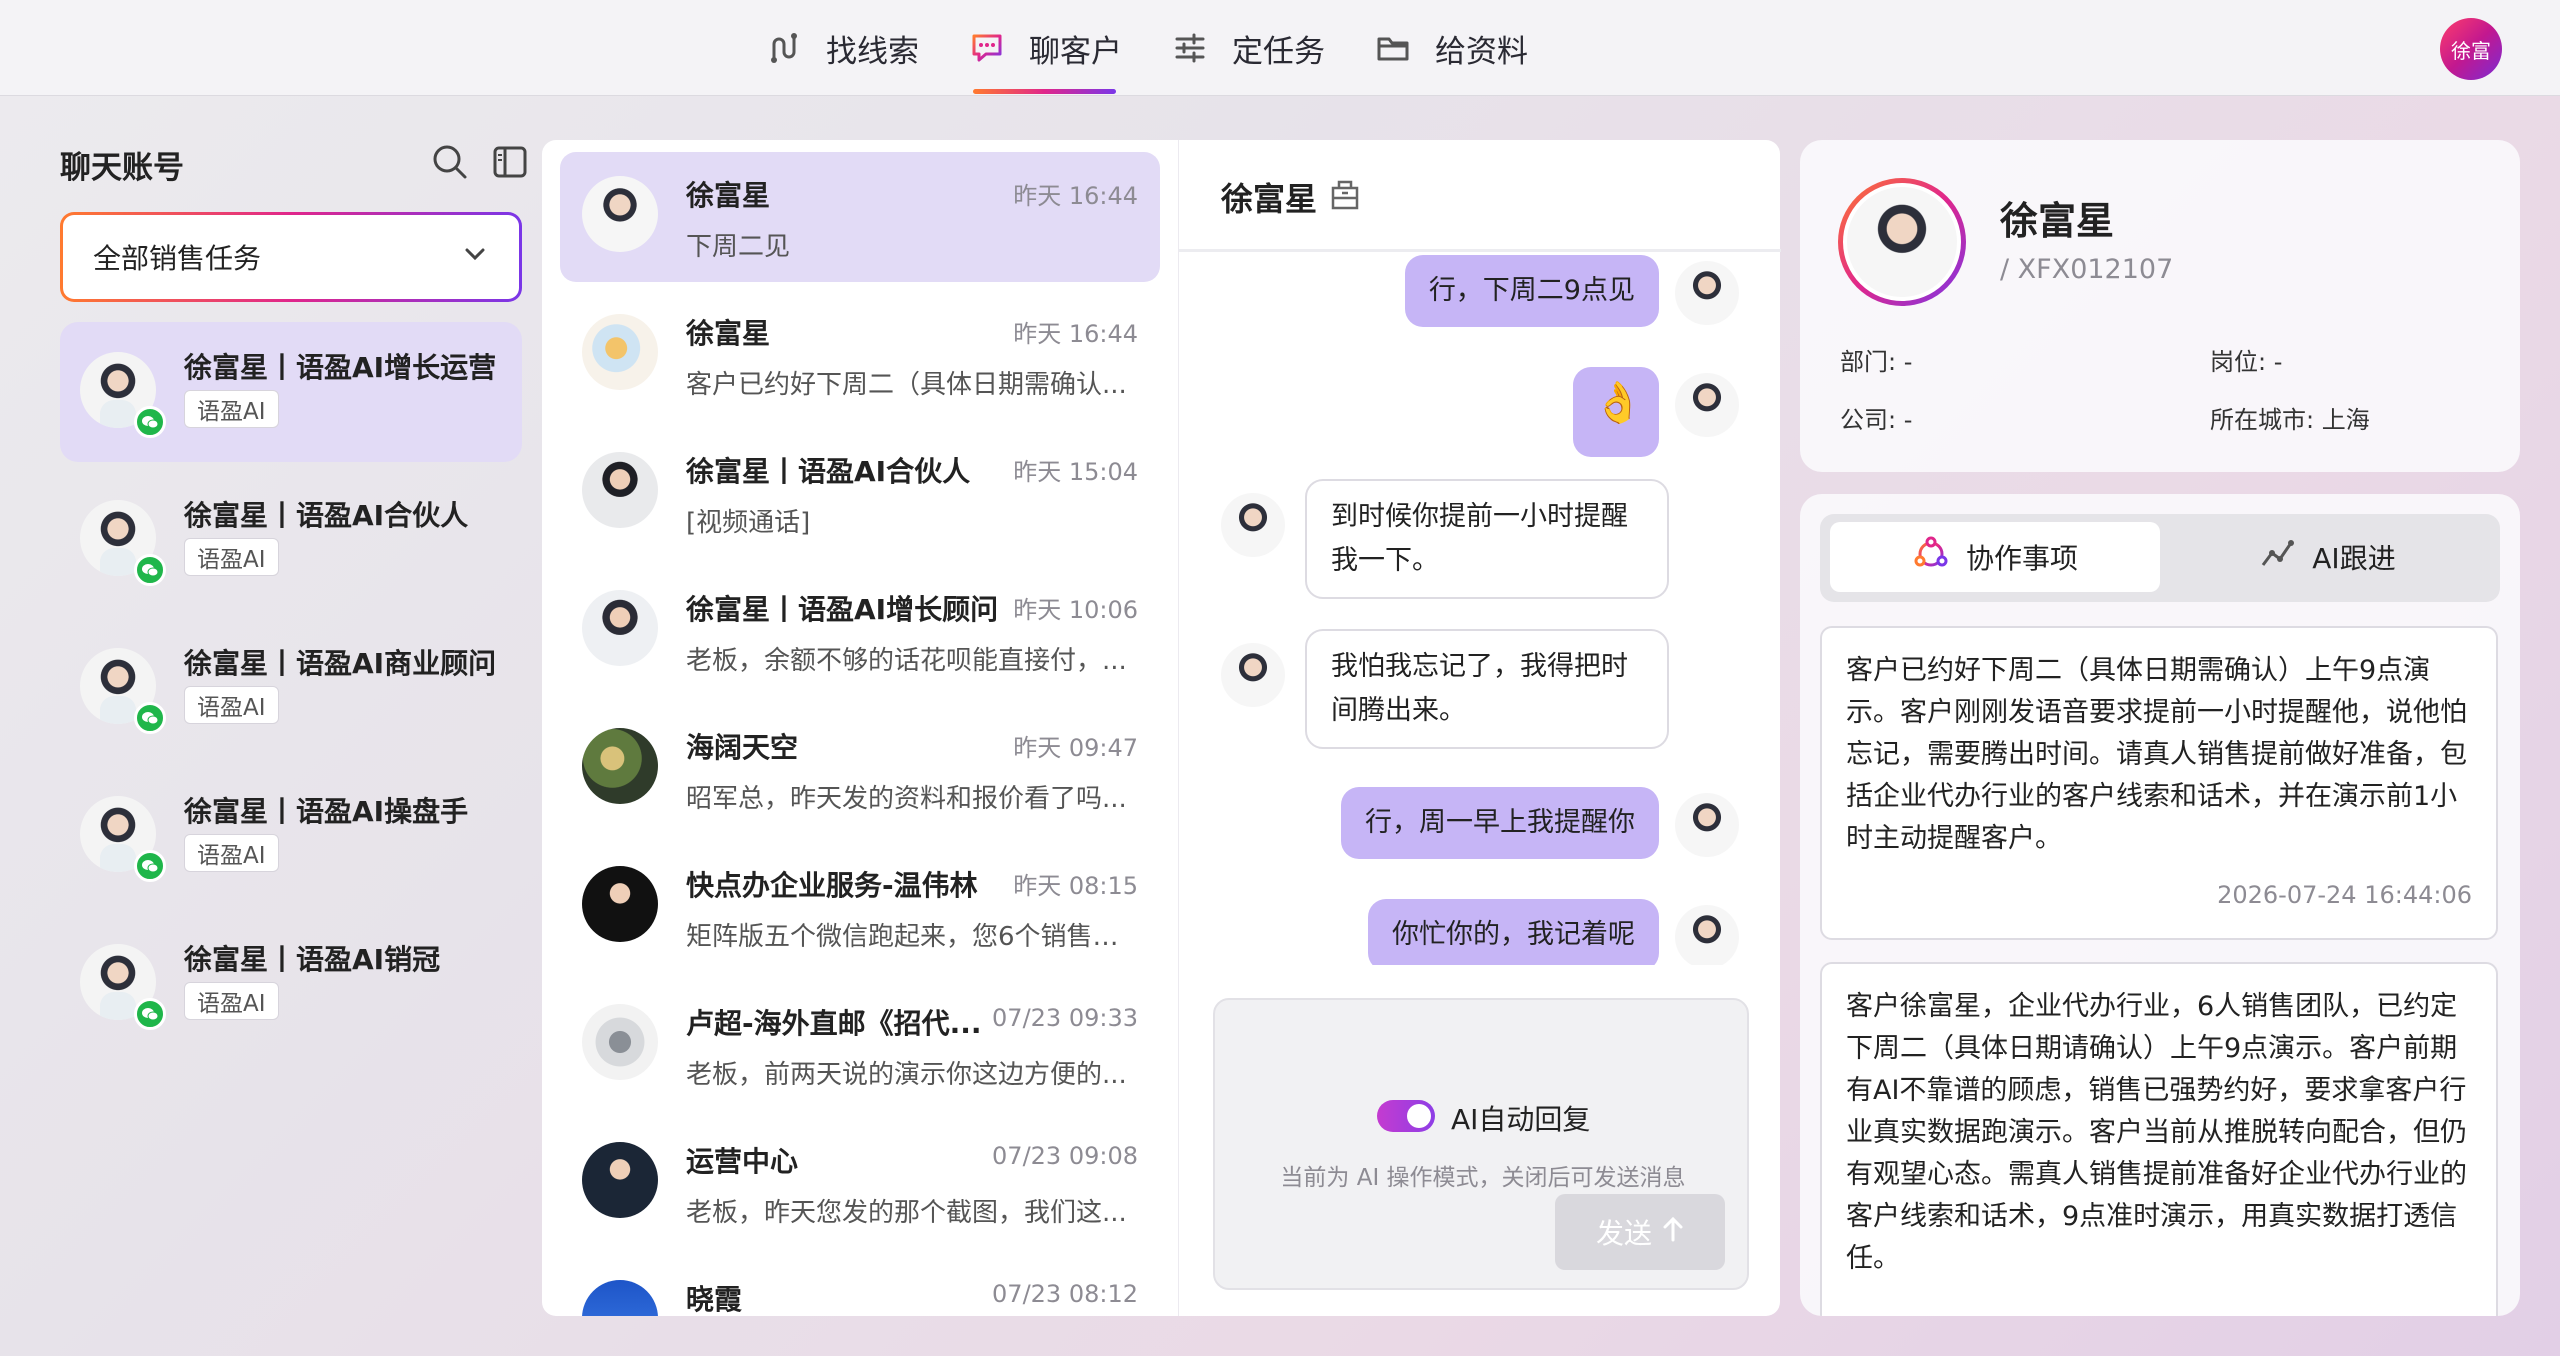  What do you see at coordinates (326, 811) in the screenshot?
I see `account-name: 徐富星丨语盈AI操盘手` at bounding box center [326, 811].